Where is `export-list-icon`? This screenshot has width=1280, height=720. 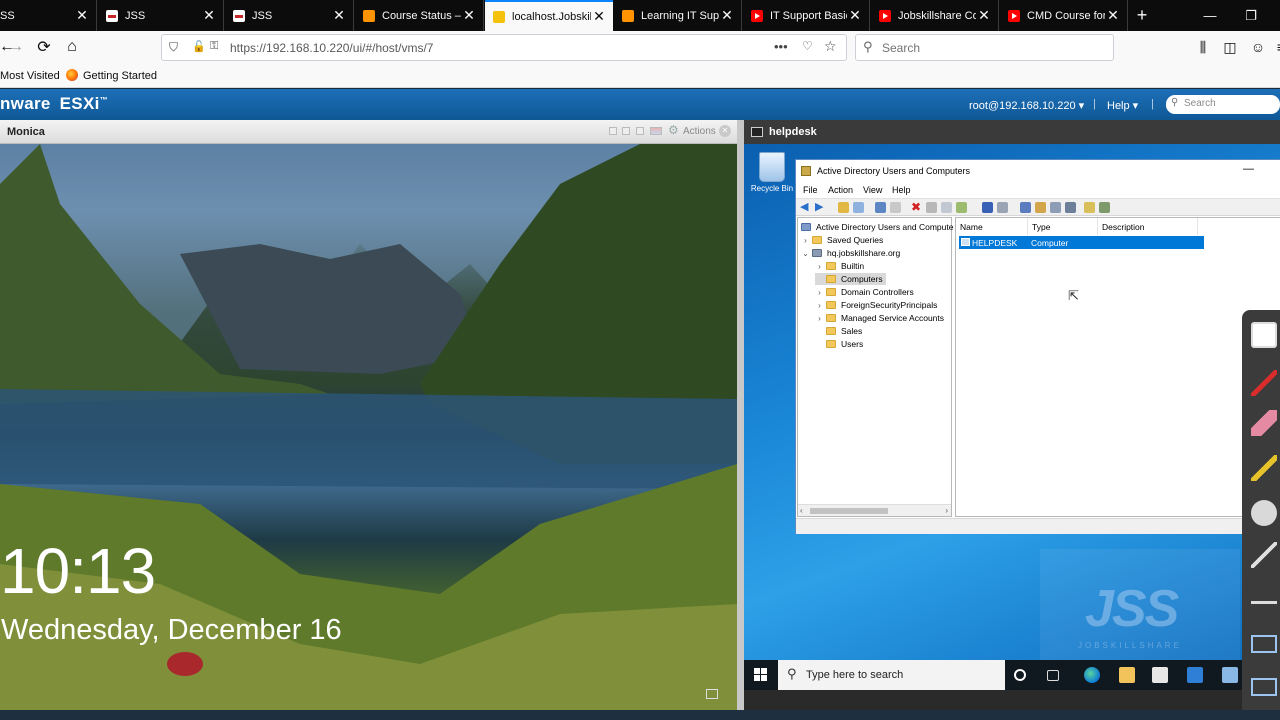
export-list-icon is located at coordinates (961, 207).